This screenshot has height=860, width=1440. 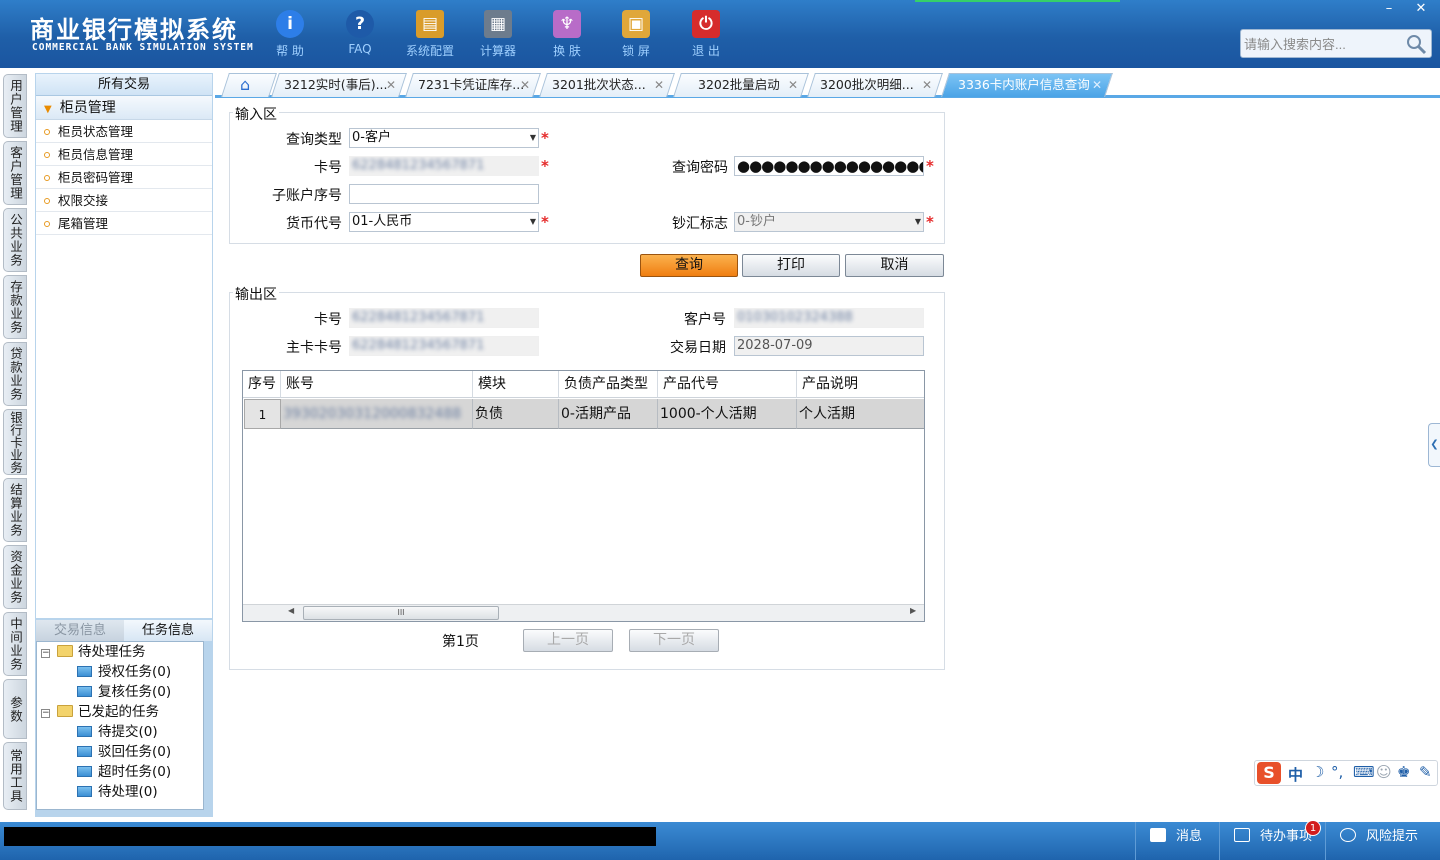 What do you see at coordinates (15, 106) in the screenshot?
I see `vtab-user-management: 用户管理` at bounding box center [15, 106].